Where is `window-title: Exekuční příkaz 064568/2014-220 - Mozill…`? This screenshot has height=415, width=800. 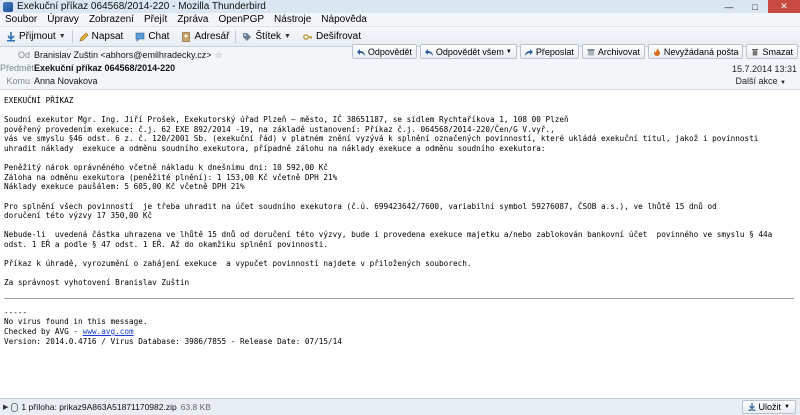 window-title: Exekuční příkaz 064568/2014-220 - Mozill… is located at coordinates (141, 6).